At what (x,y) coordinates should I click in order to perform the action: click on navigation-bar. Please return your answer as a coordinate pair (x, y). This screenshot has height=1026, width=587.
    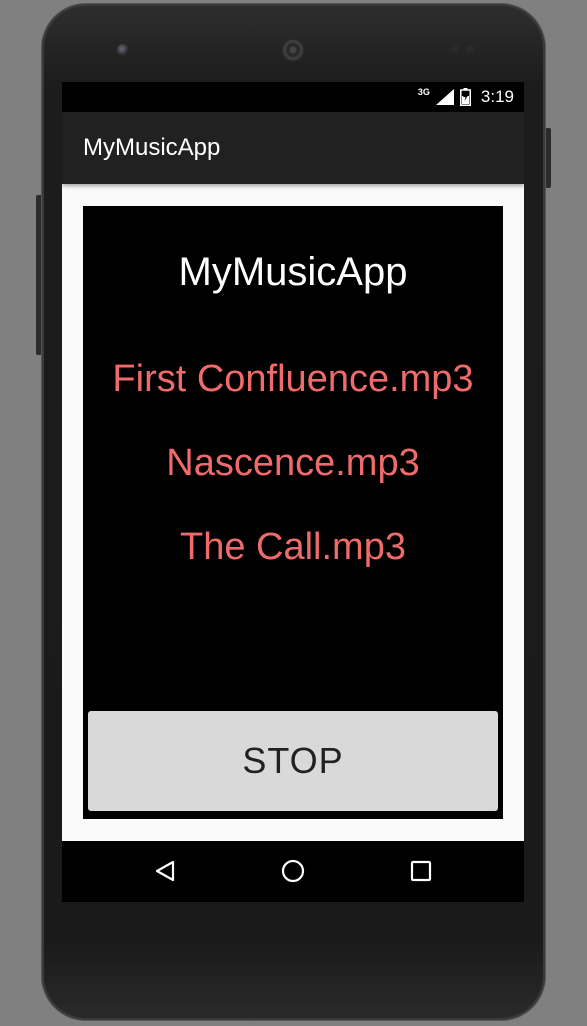
    Looking at the image, I should click on (293, 871).